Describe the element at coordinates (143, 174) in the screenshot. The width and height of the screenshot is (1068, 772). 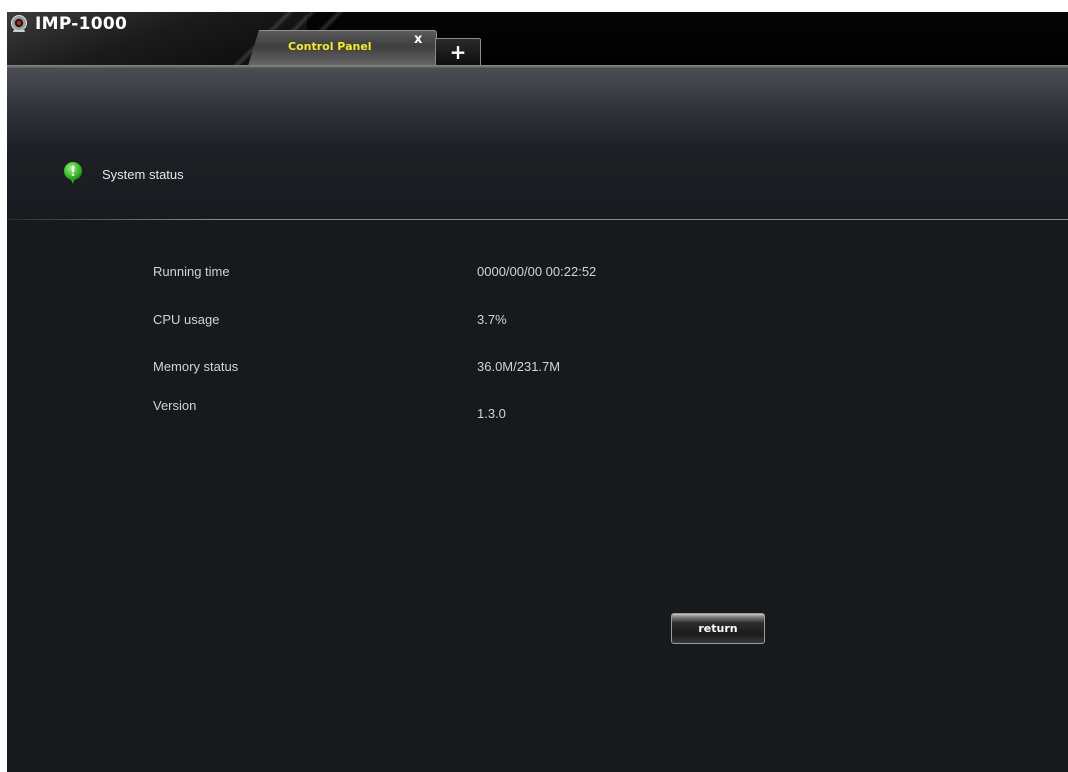
I see `section-title: System status` at that location.